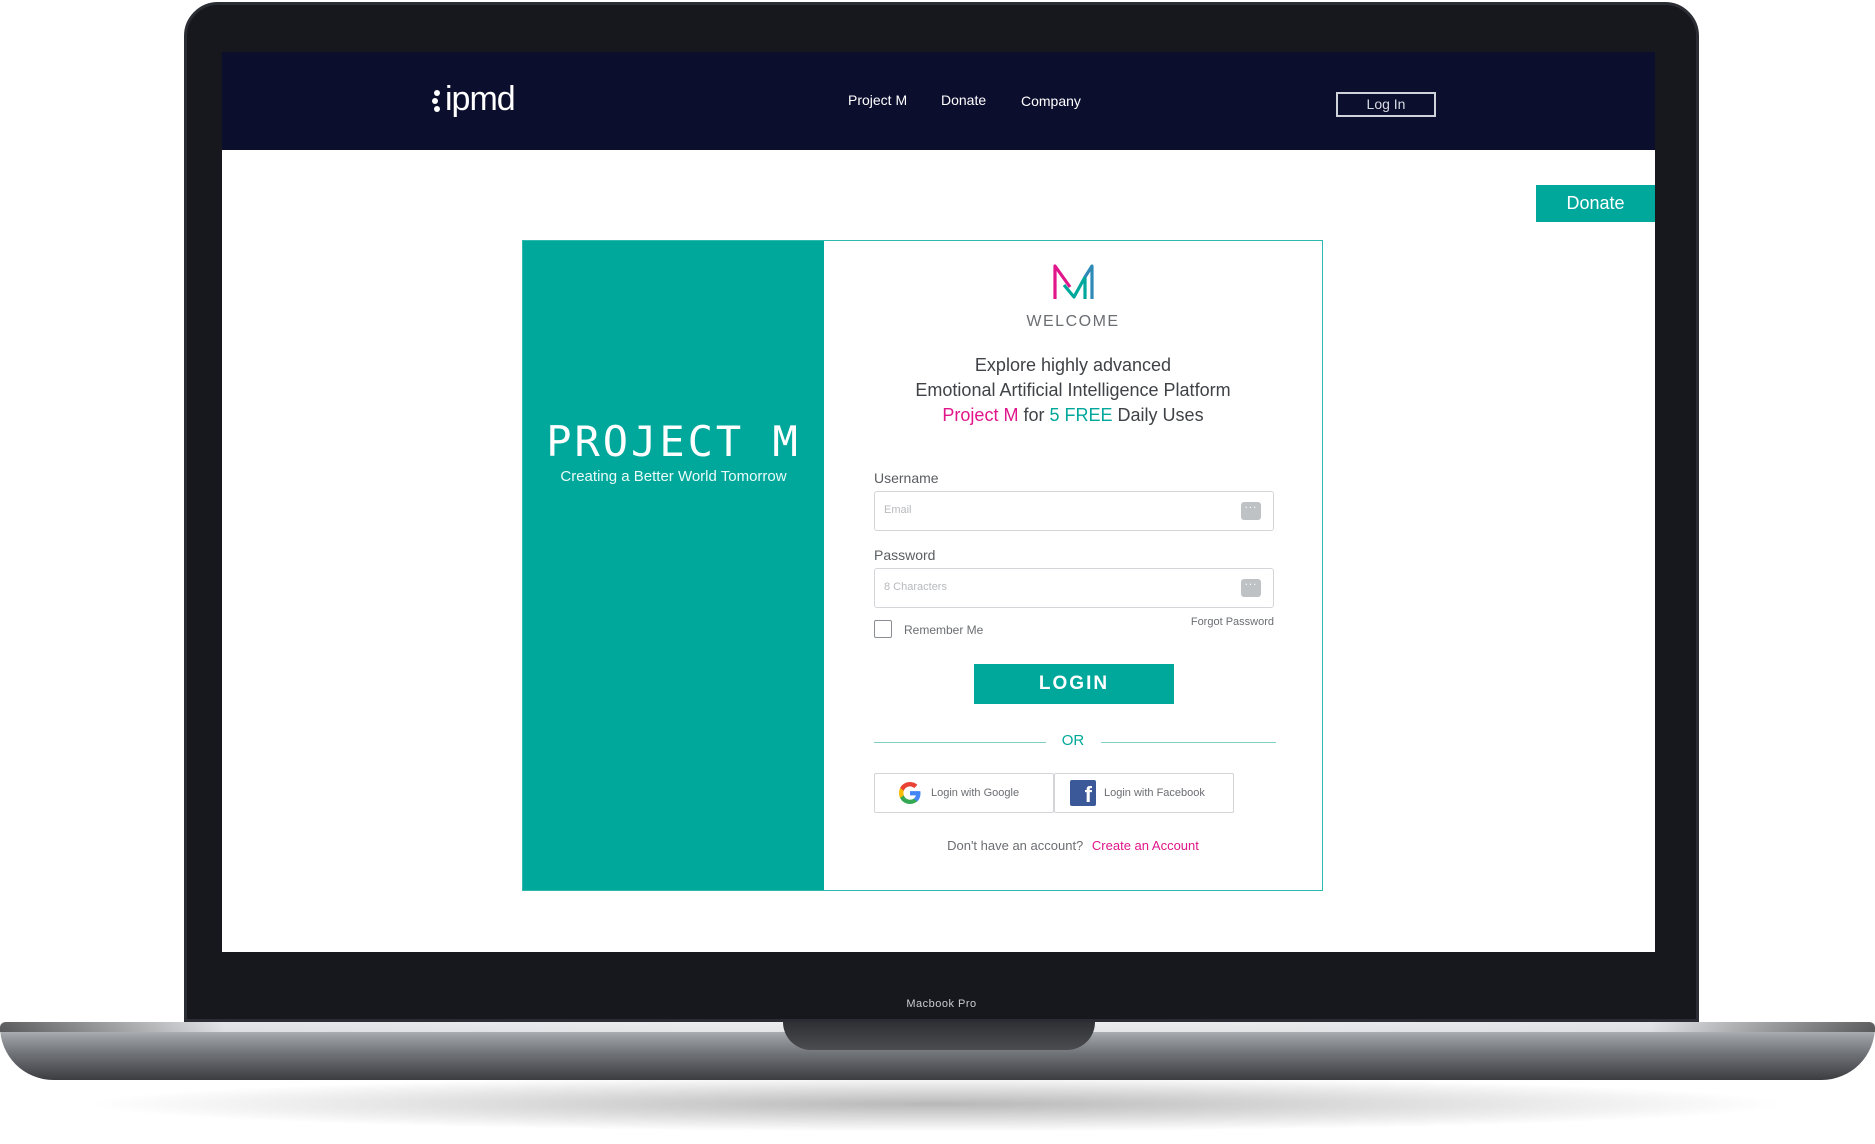  I want to click on hero-tagline: Creating a Better World Tomorrow, so click(673, 476).